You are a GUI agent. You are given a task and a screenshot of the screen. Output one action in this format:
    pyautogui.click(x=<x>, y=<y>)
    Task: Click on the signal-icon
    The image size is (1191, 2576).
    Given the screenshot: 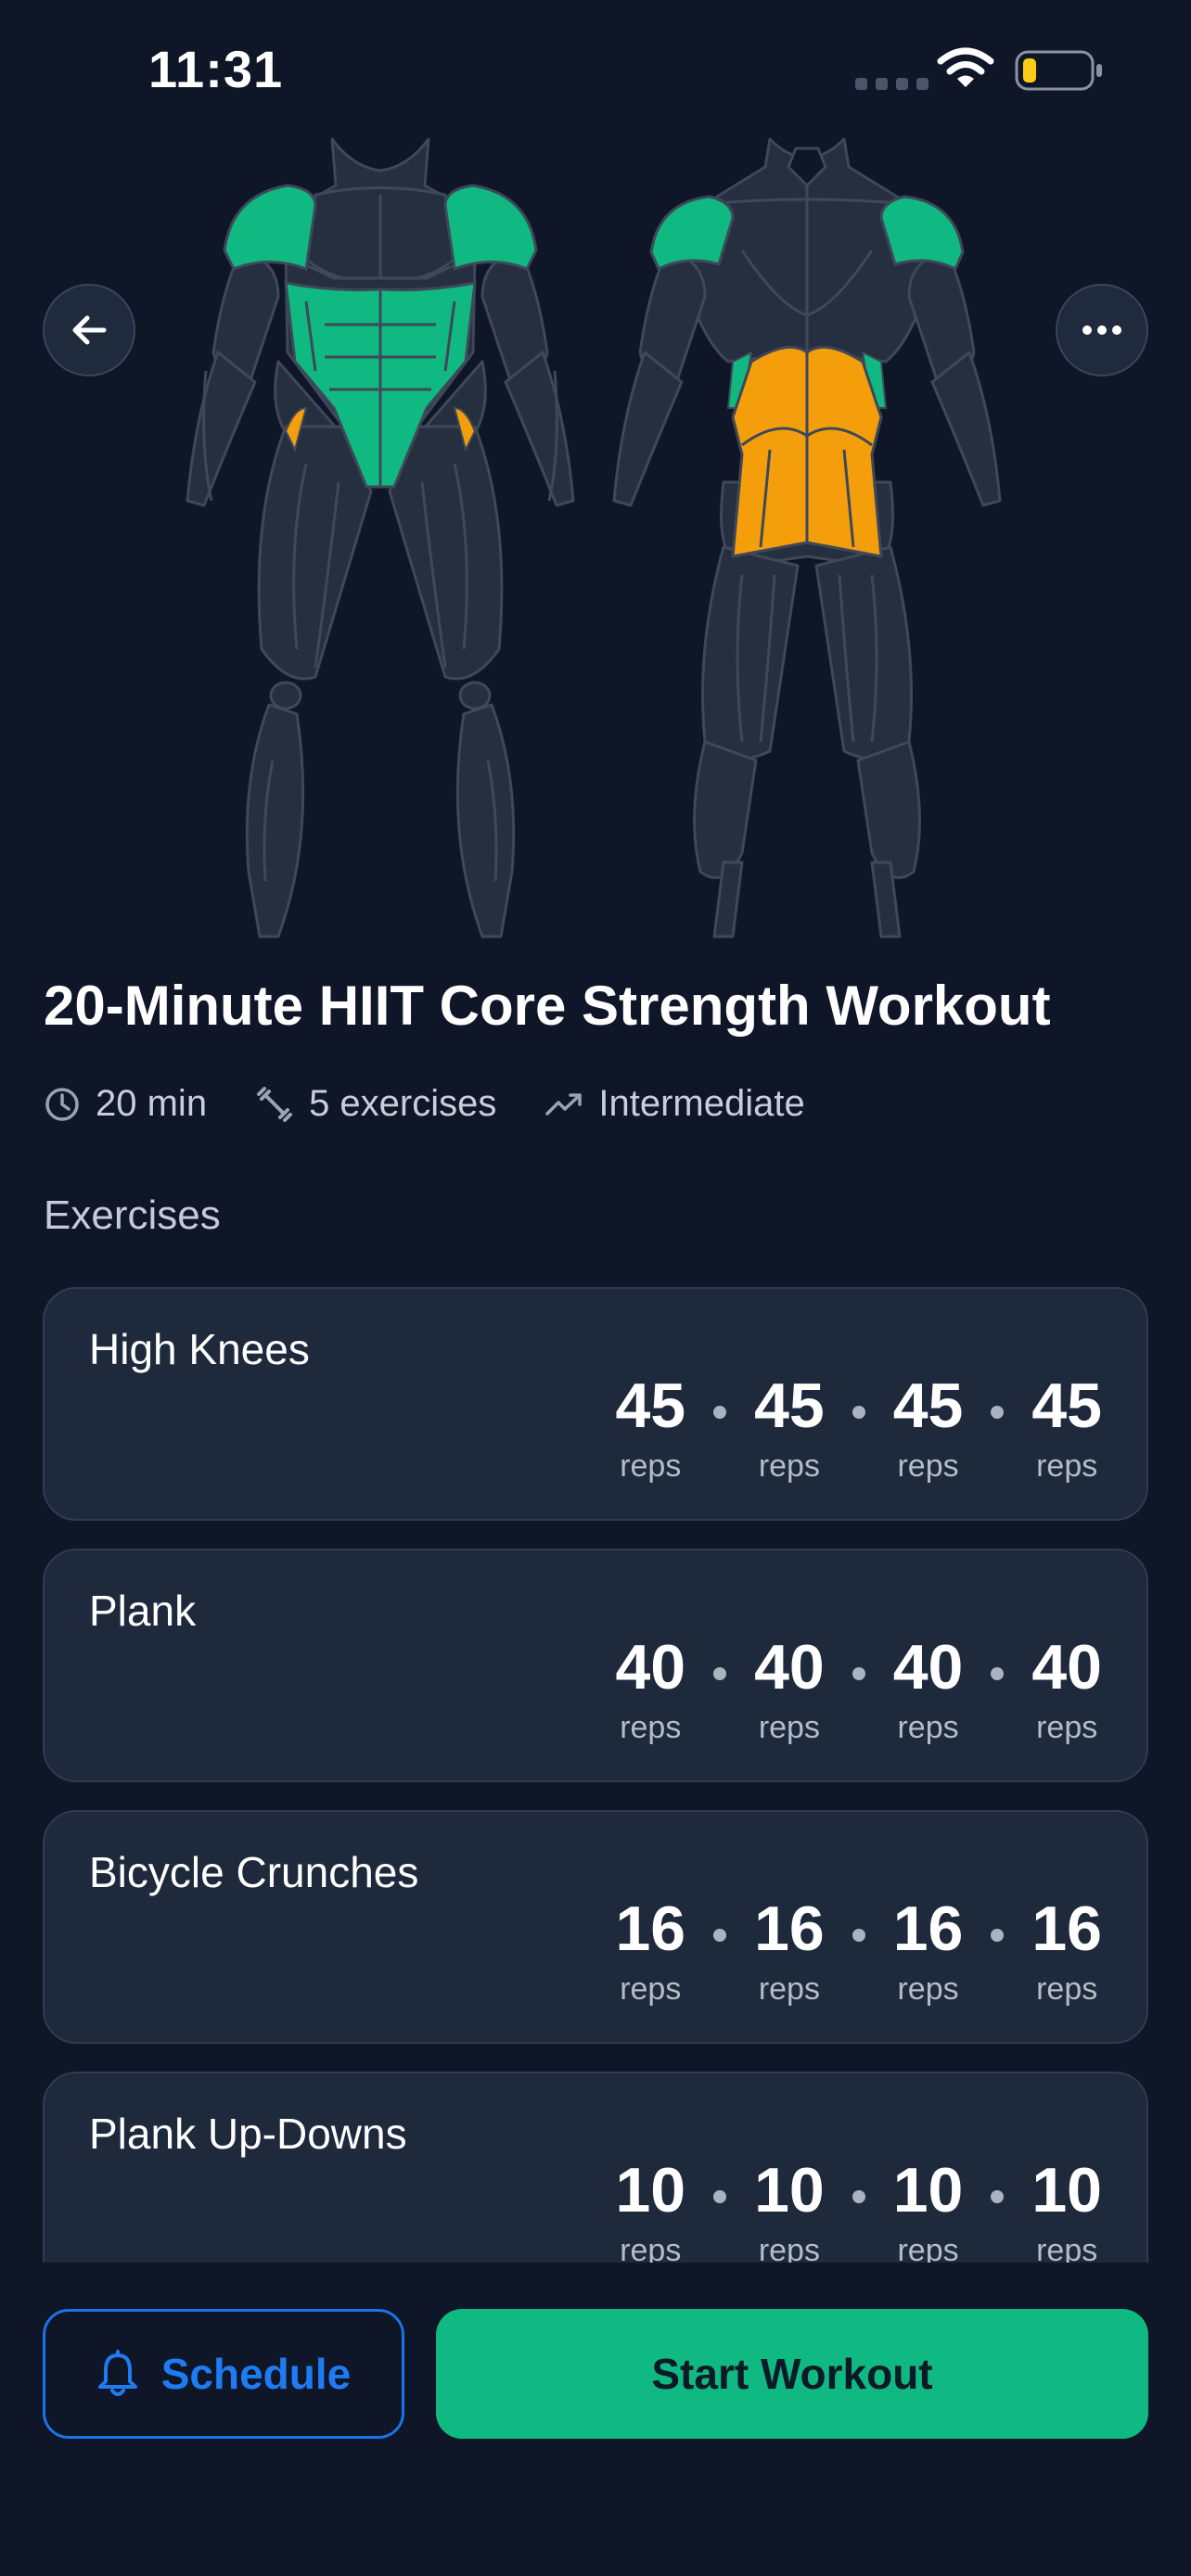 What is the action you would take?
    pyautogui.click(x=892, y=84)
    